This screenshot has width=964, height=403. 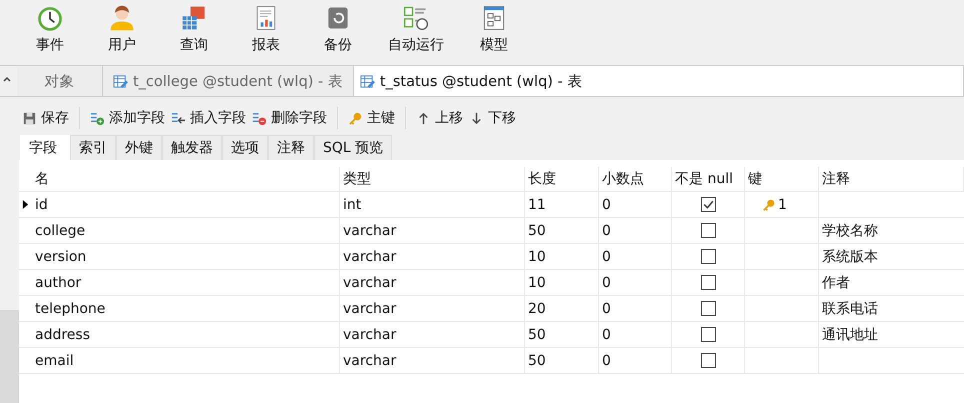 I want to click on add-field-icon, so click(x=97, y=118).